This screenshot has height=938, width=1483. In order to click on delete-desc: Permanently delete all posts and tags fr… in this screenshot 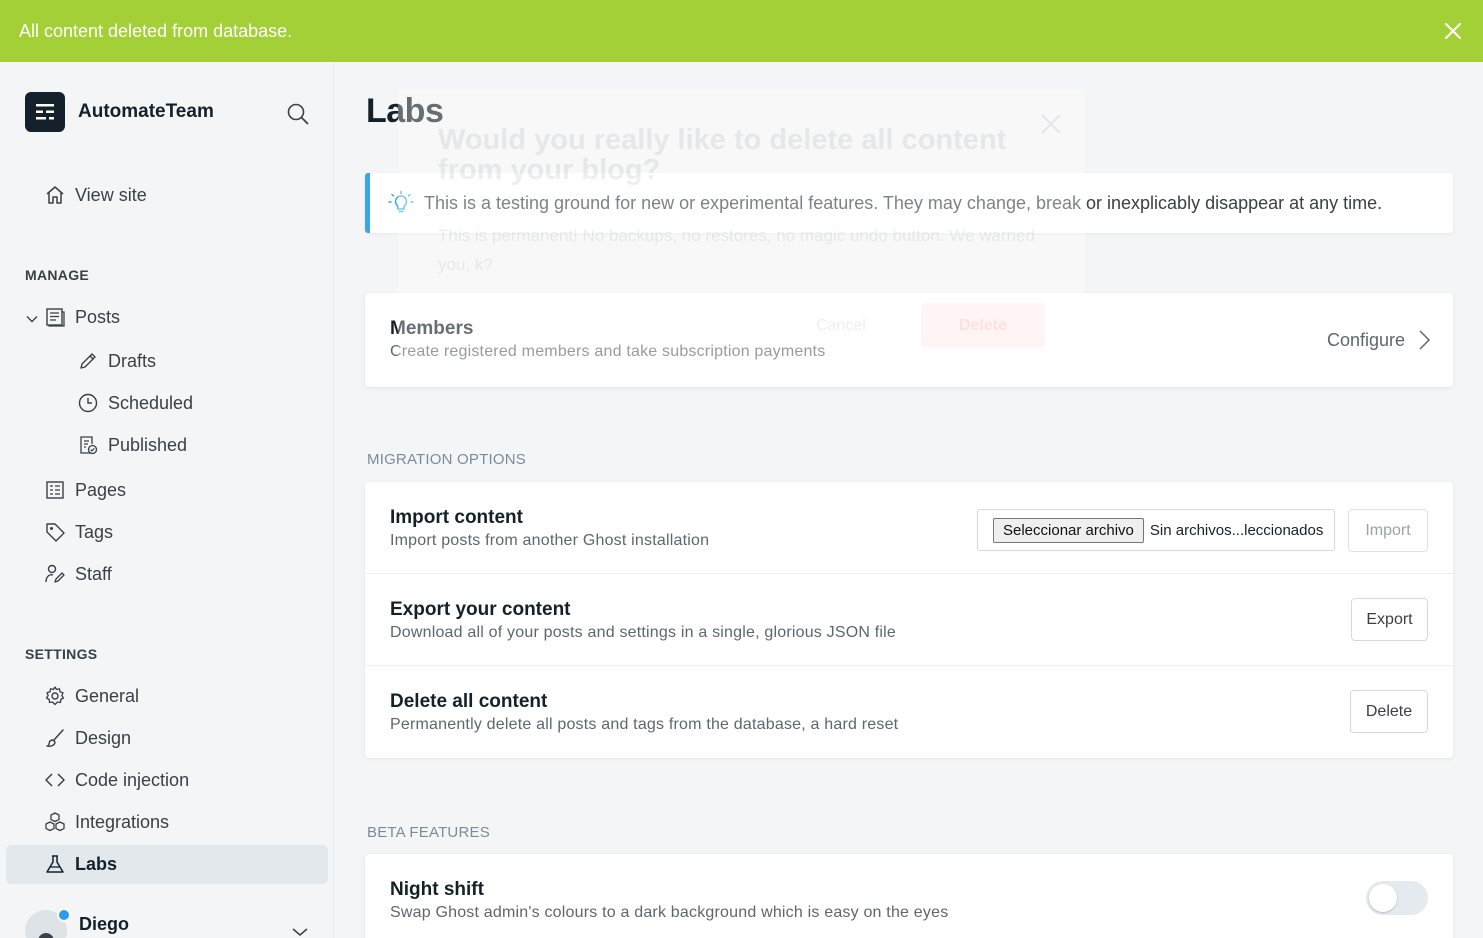, I will do `click(644, 724)`.